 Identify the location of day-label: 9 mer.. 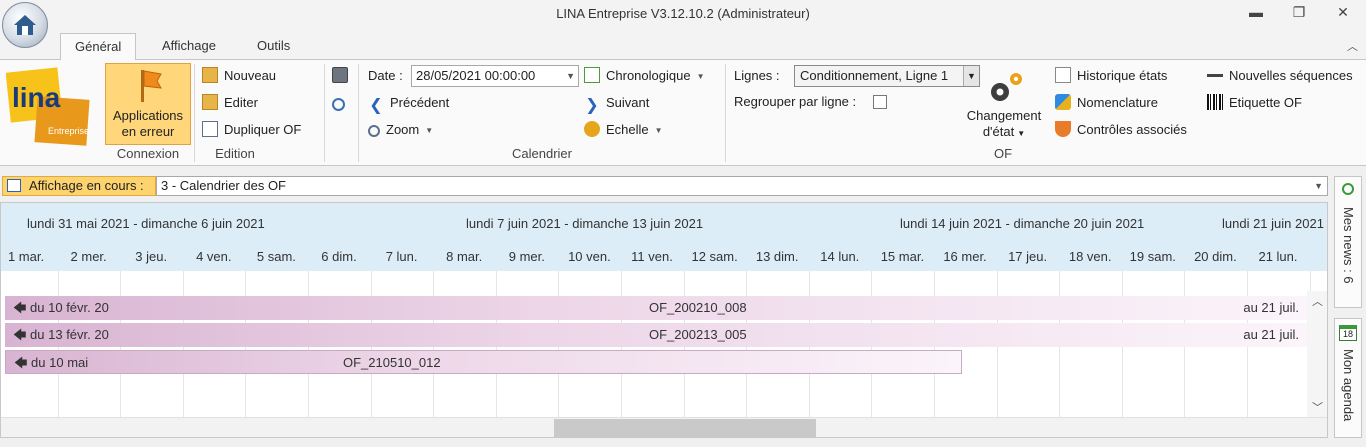
(526, 256).